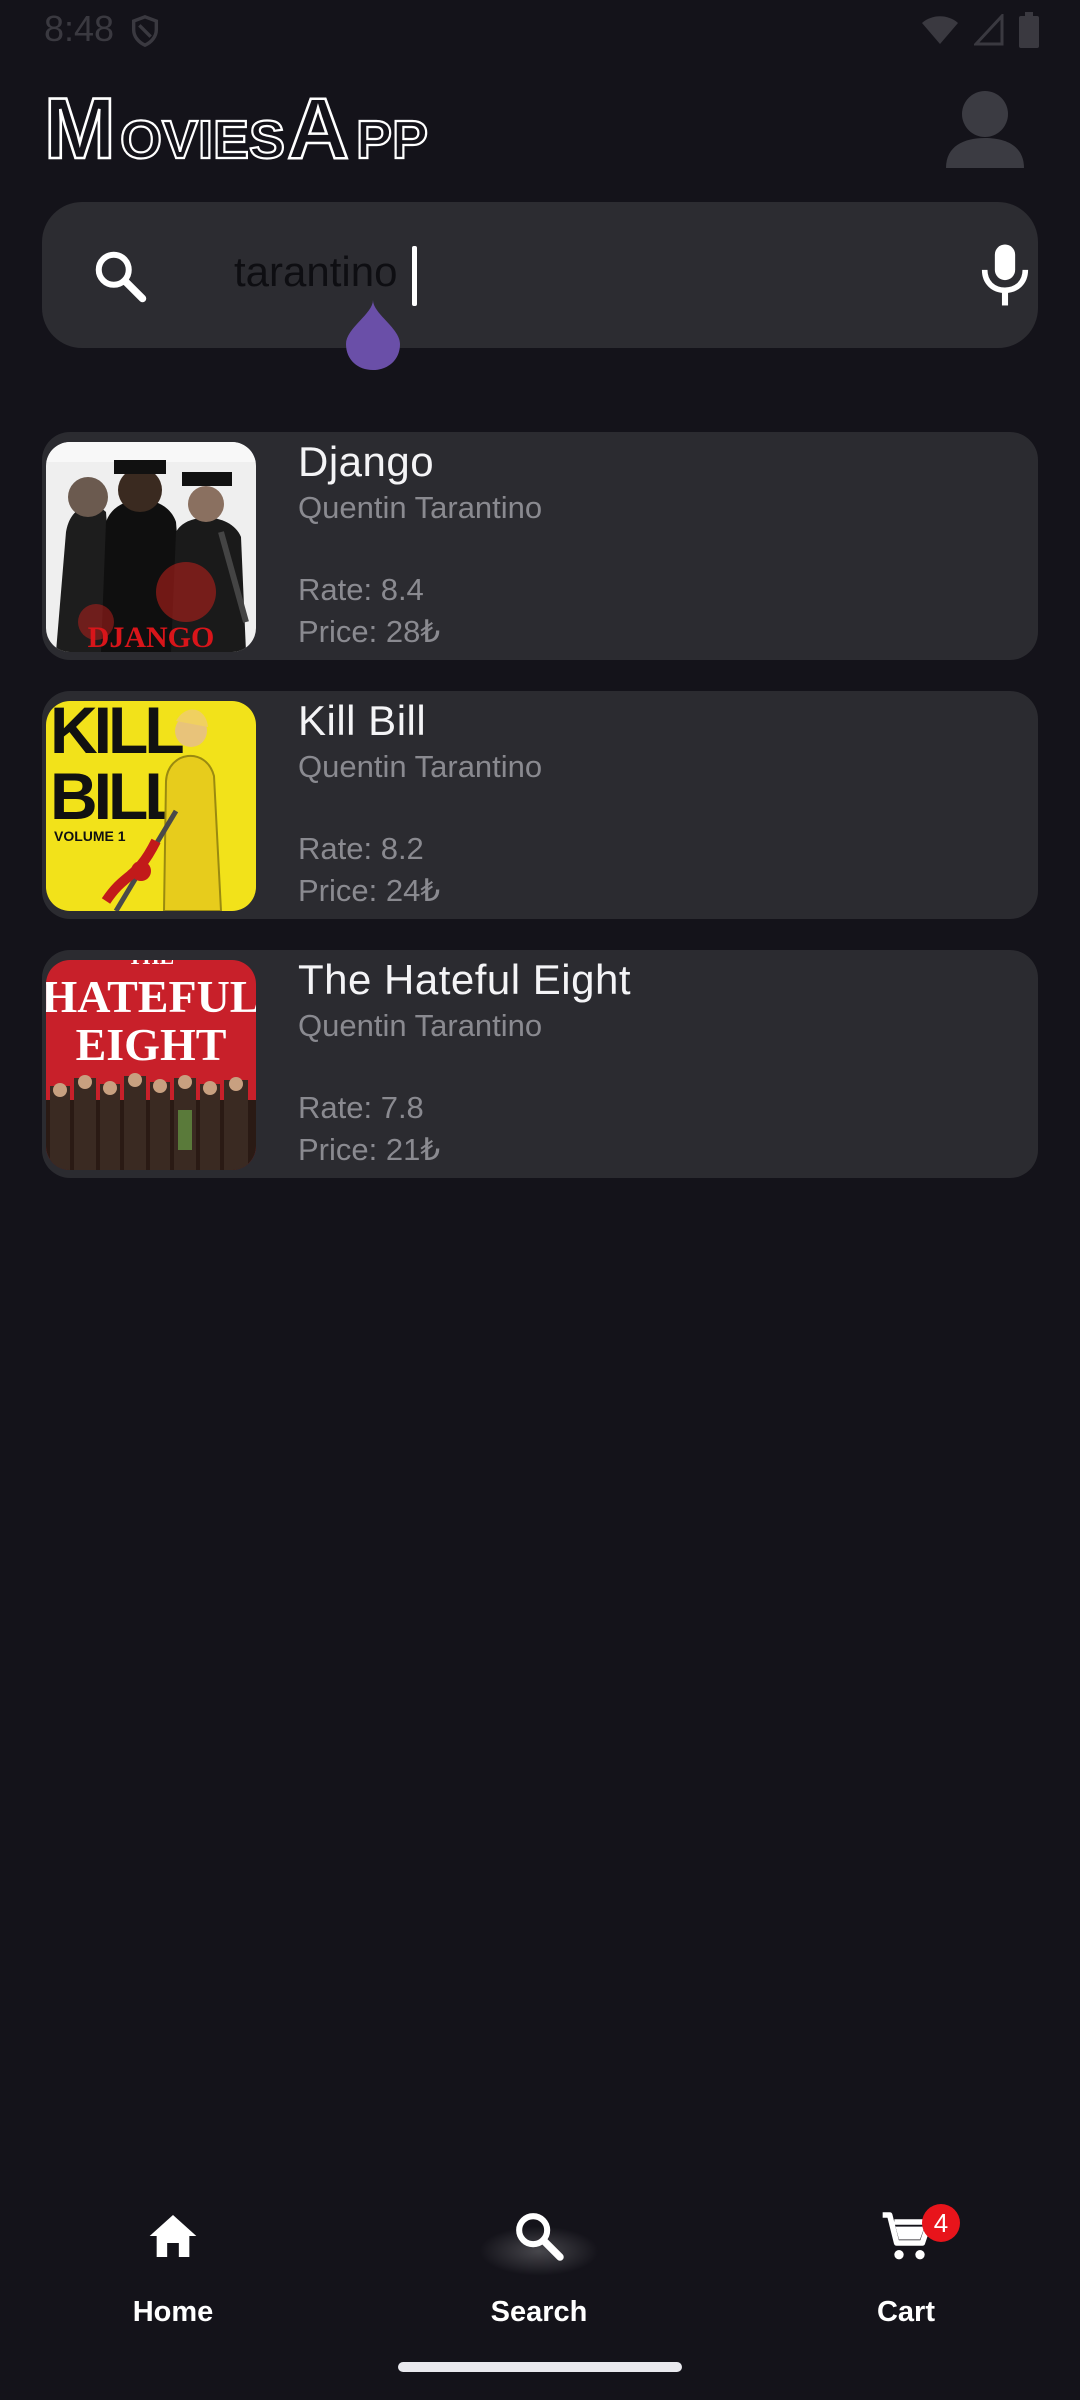 This screenshot has width=1080, height=2400. What do you see at coordinates (366, 461) in the screenshot?
I see `movie-title: Django` at bounding box center [366, 461].